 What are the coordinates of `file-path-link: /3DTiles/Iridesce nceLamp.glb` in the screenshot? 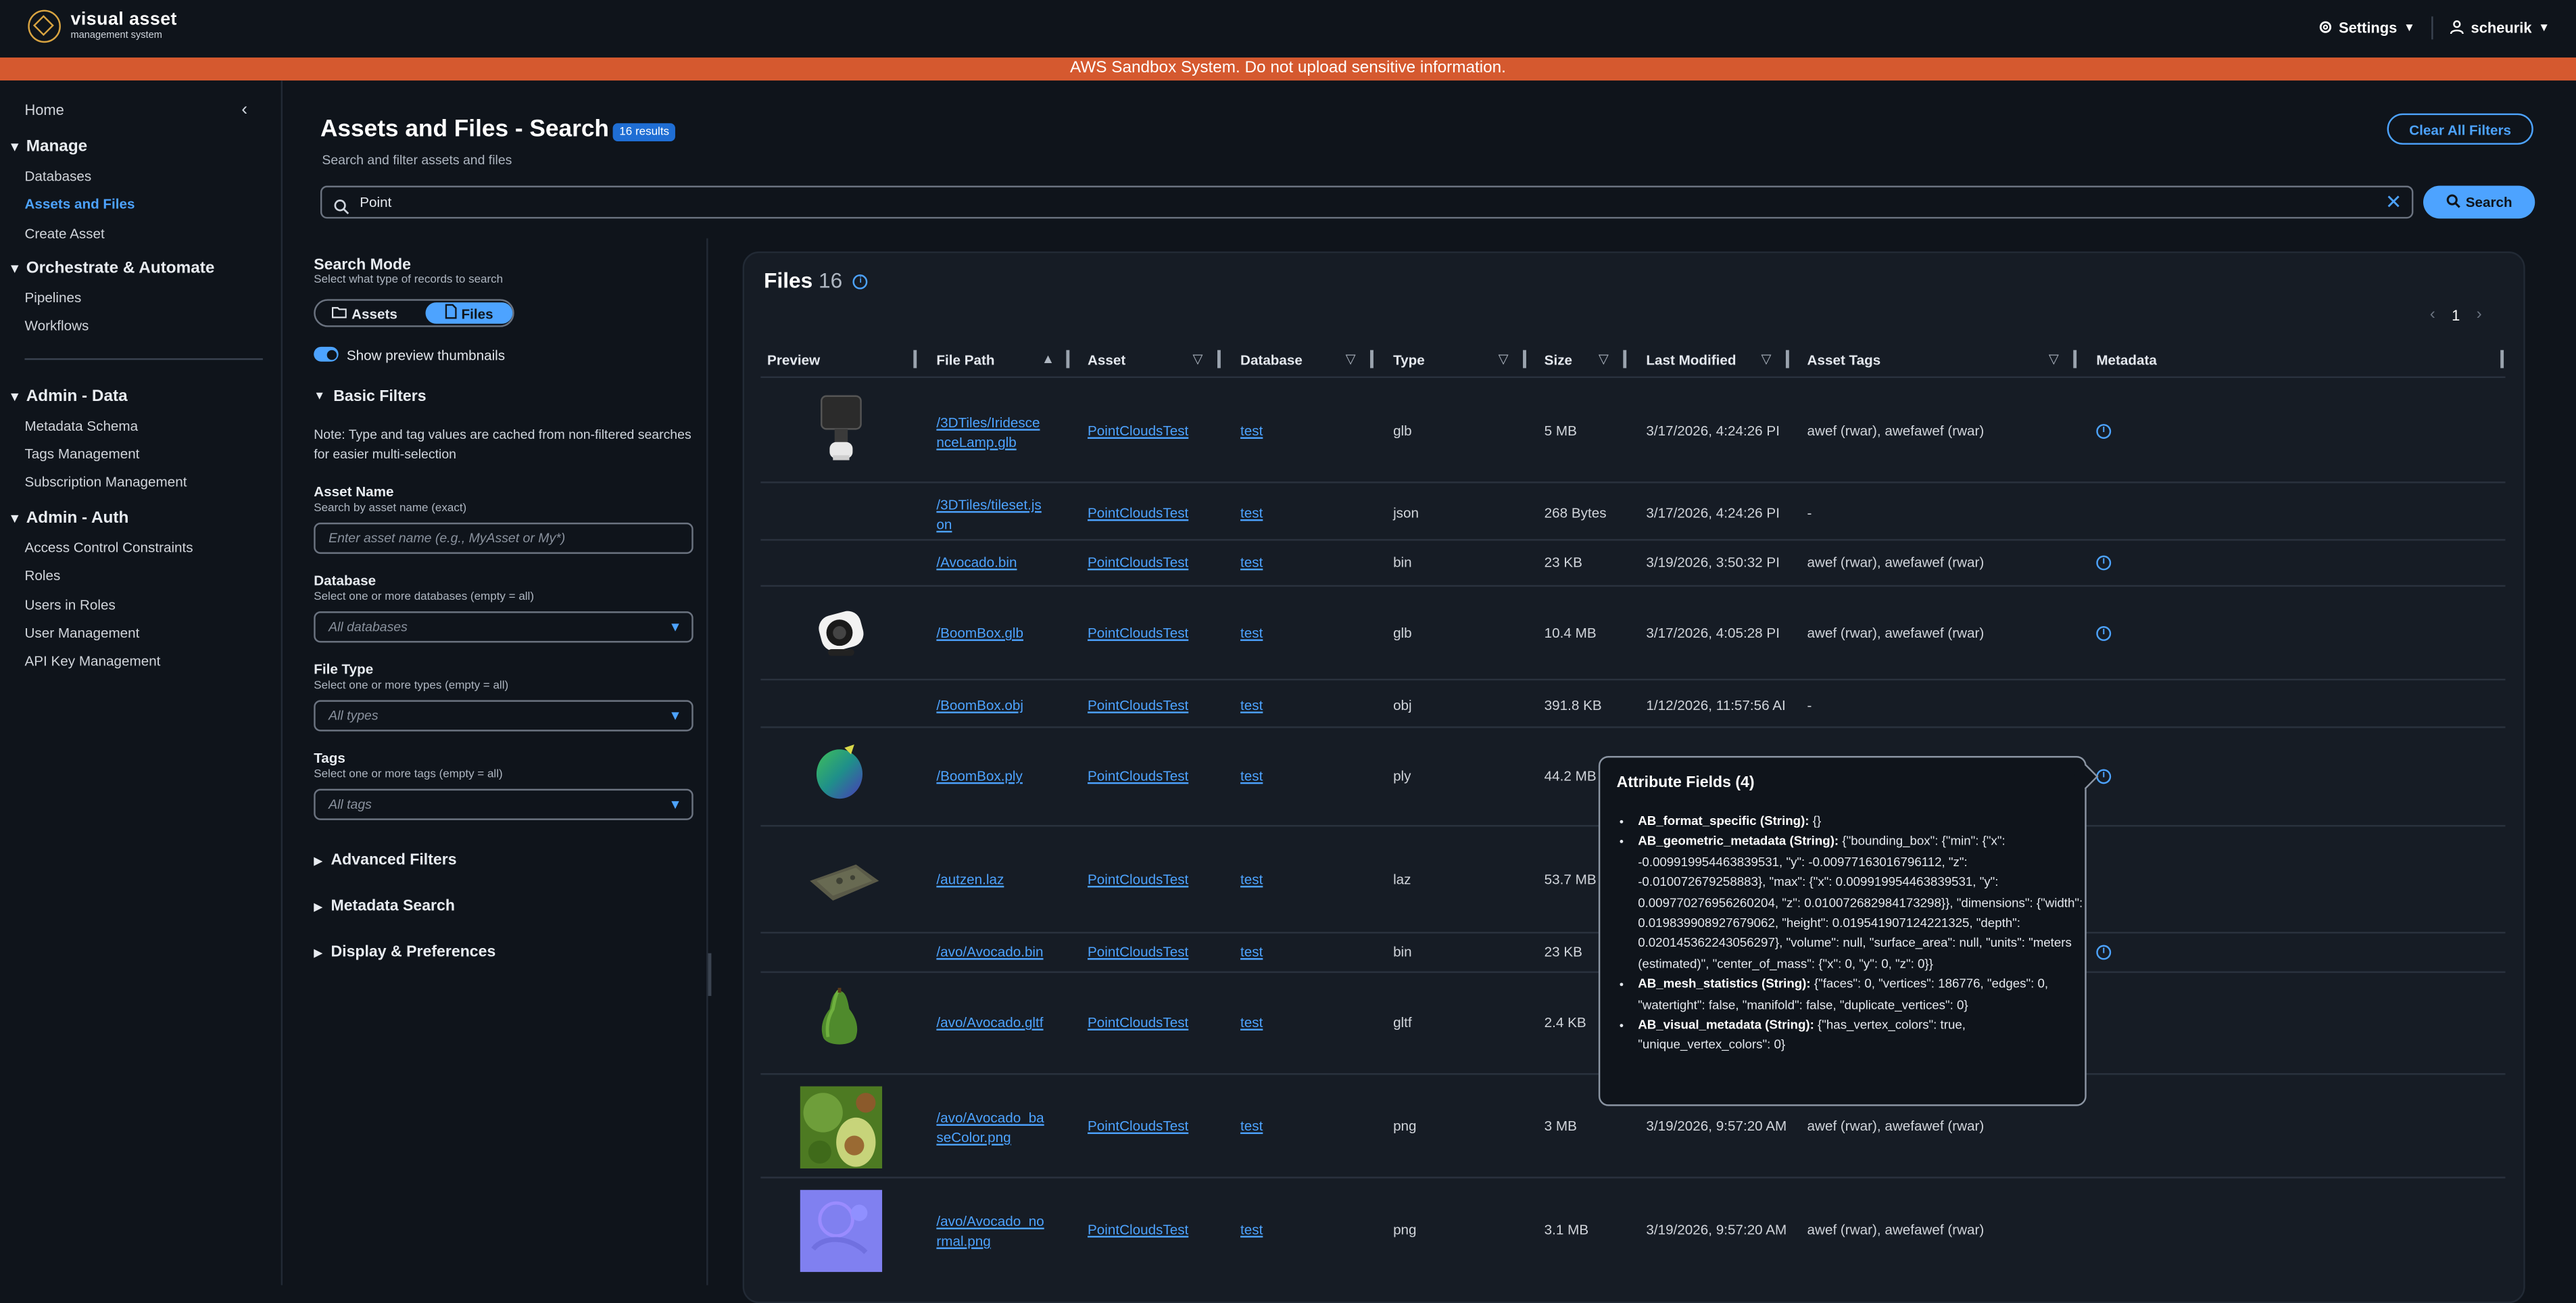 It's located at (988, 432).